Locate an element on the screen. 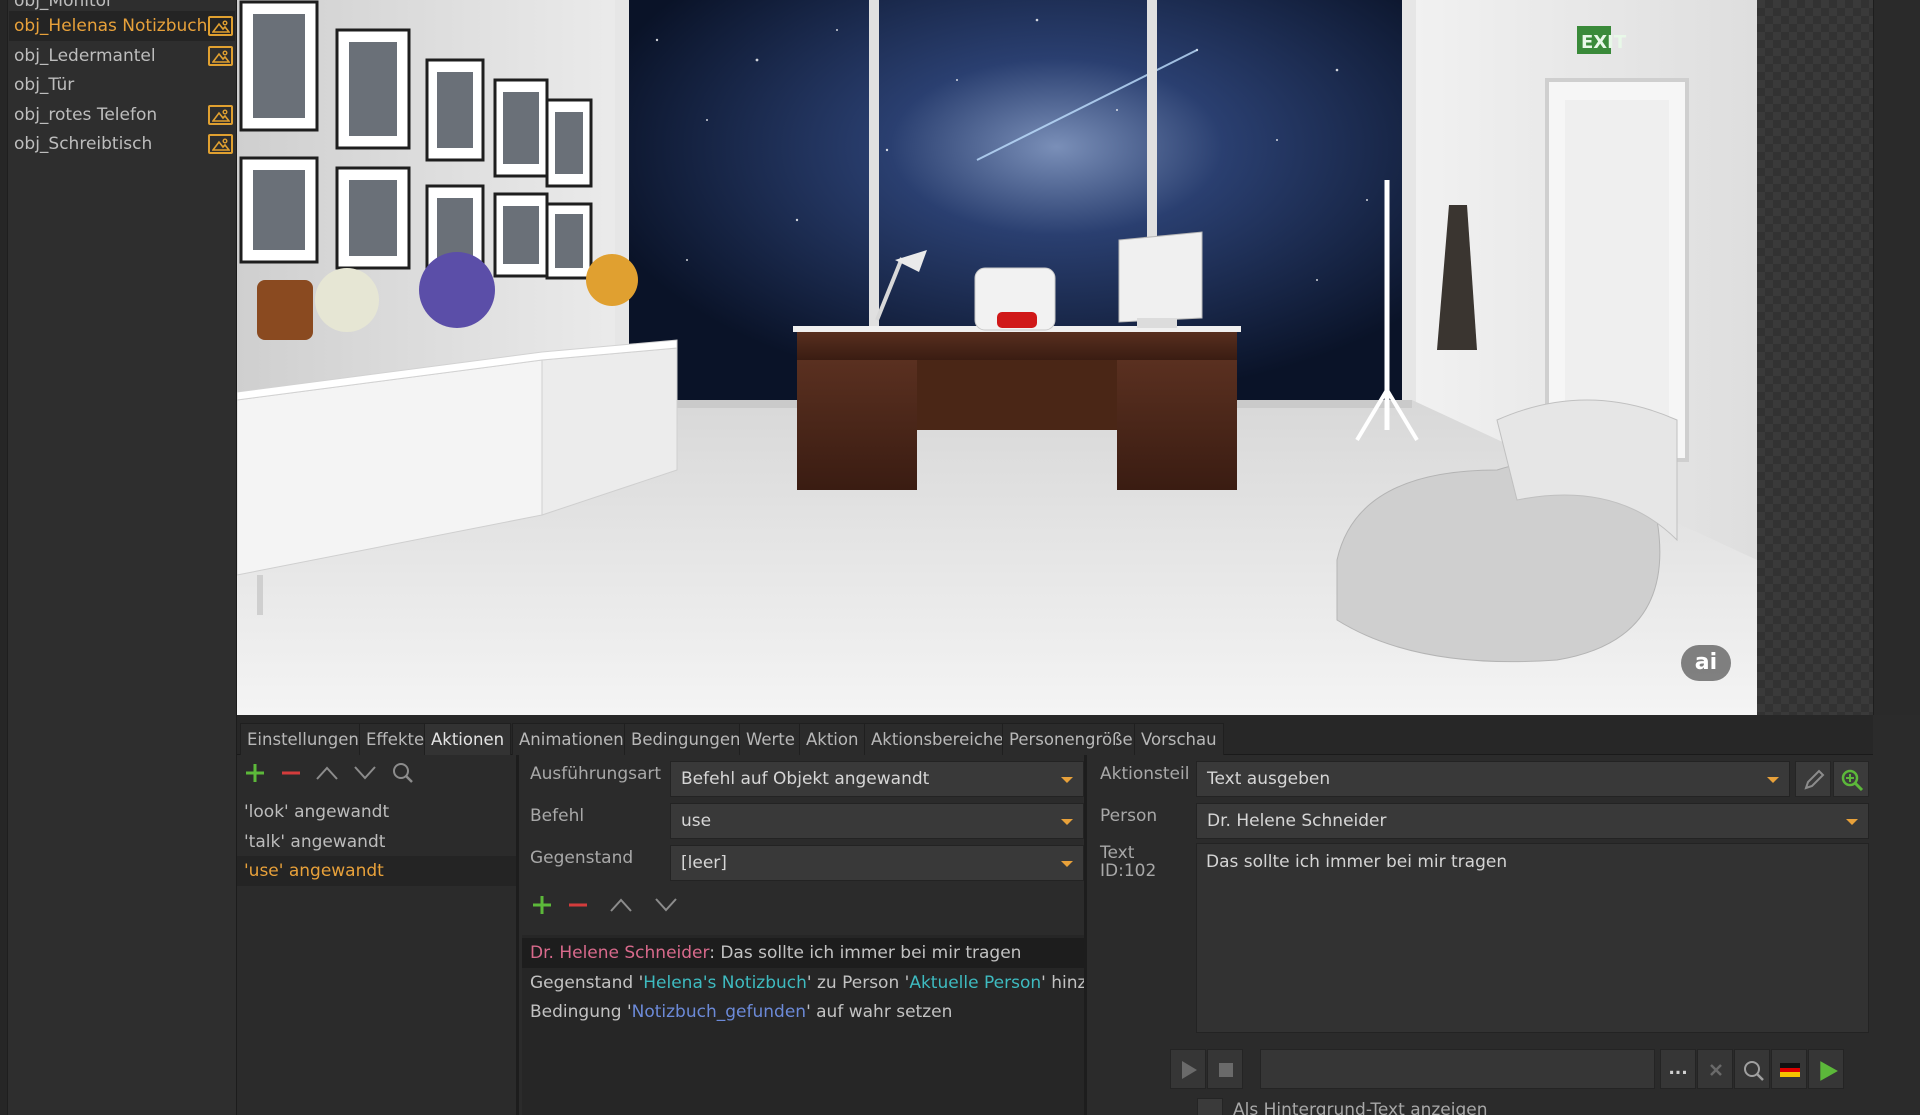 This screenshot has height=1115, width=1920. execution-type-select: Befehl auf Objekt angewandt is located at coordinates (877, 779).